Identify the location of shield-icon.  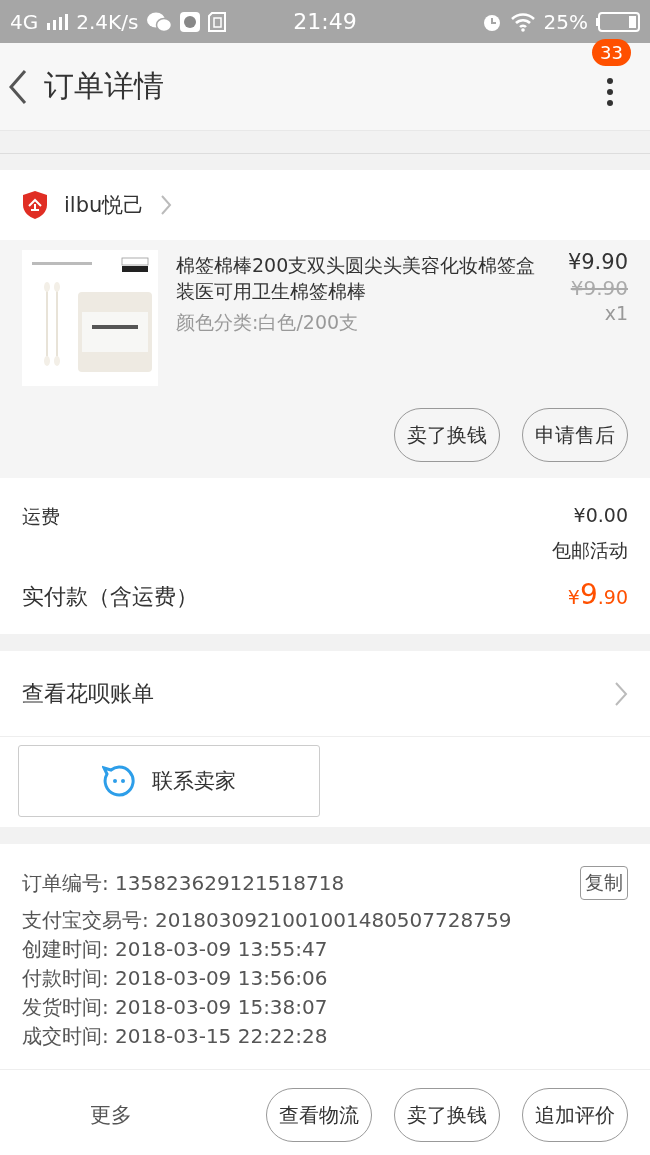
(35, 205).